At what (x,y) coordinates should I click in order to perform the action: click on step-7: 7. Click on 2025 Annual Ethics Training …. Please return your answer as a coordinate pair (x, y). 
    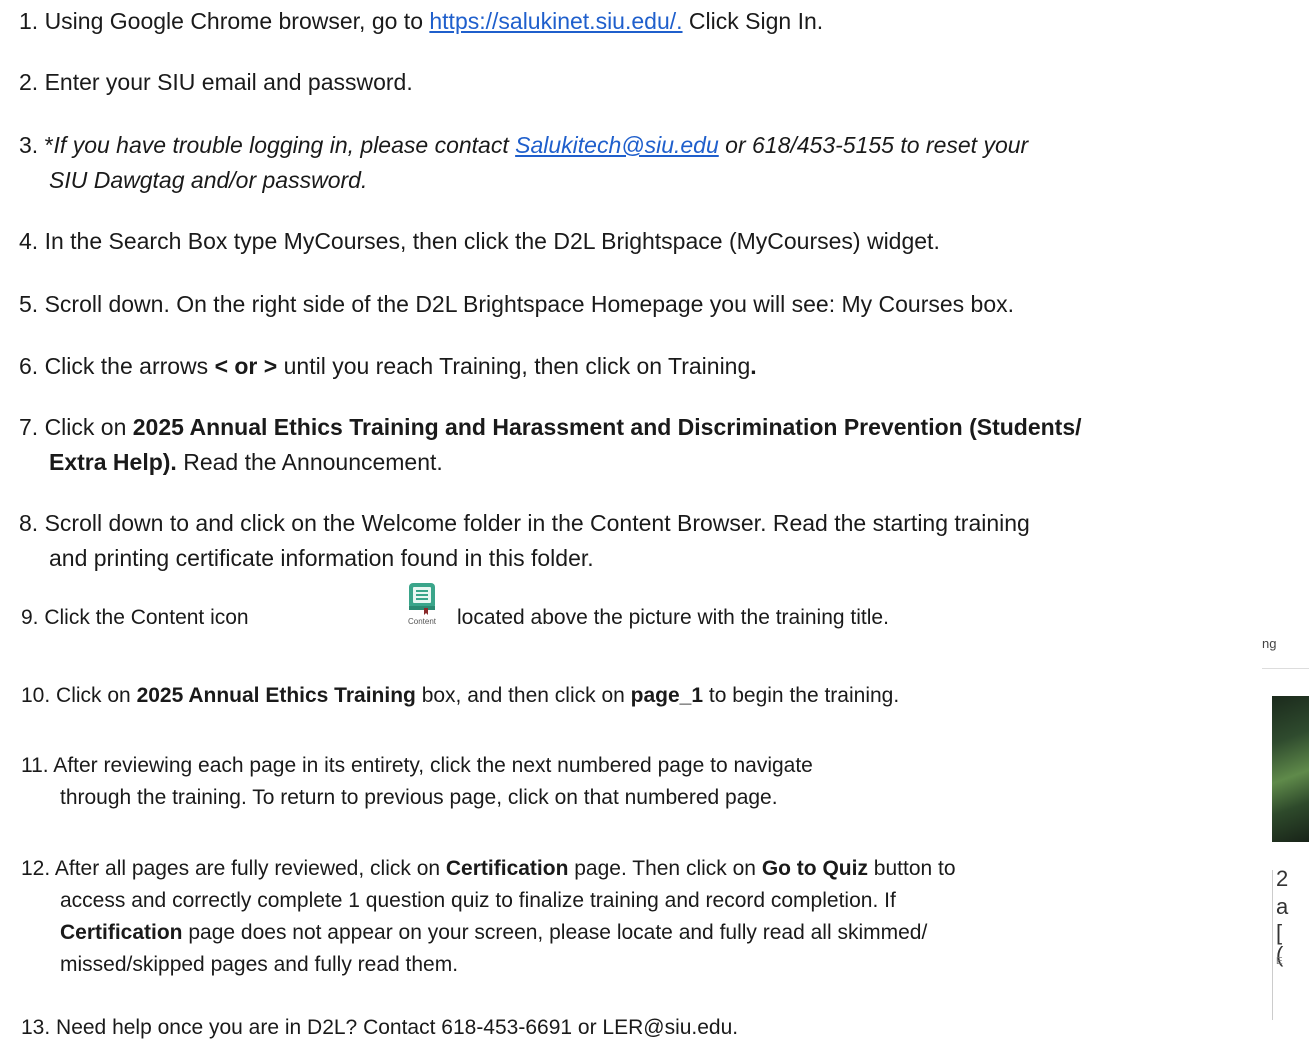
    Looking at the image, I should click on (550, 444).